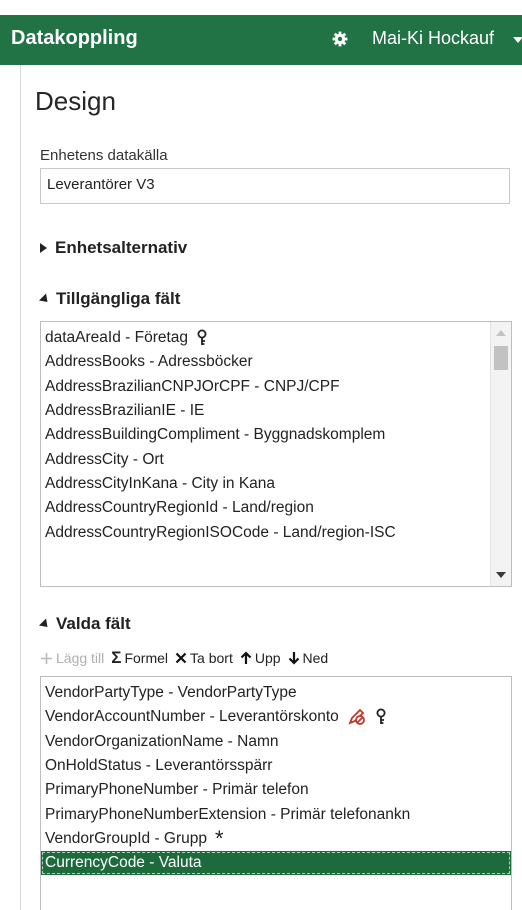 The width and height of the screenshot is (522, 910). I want to click on gear-icon, so click(340, 39).